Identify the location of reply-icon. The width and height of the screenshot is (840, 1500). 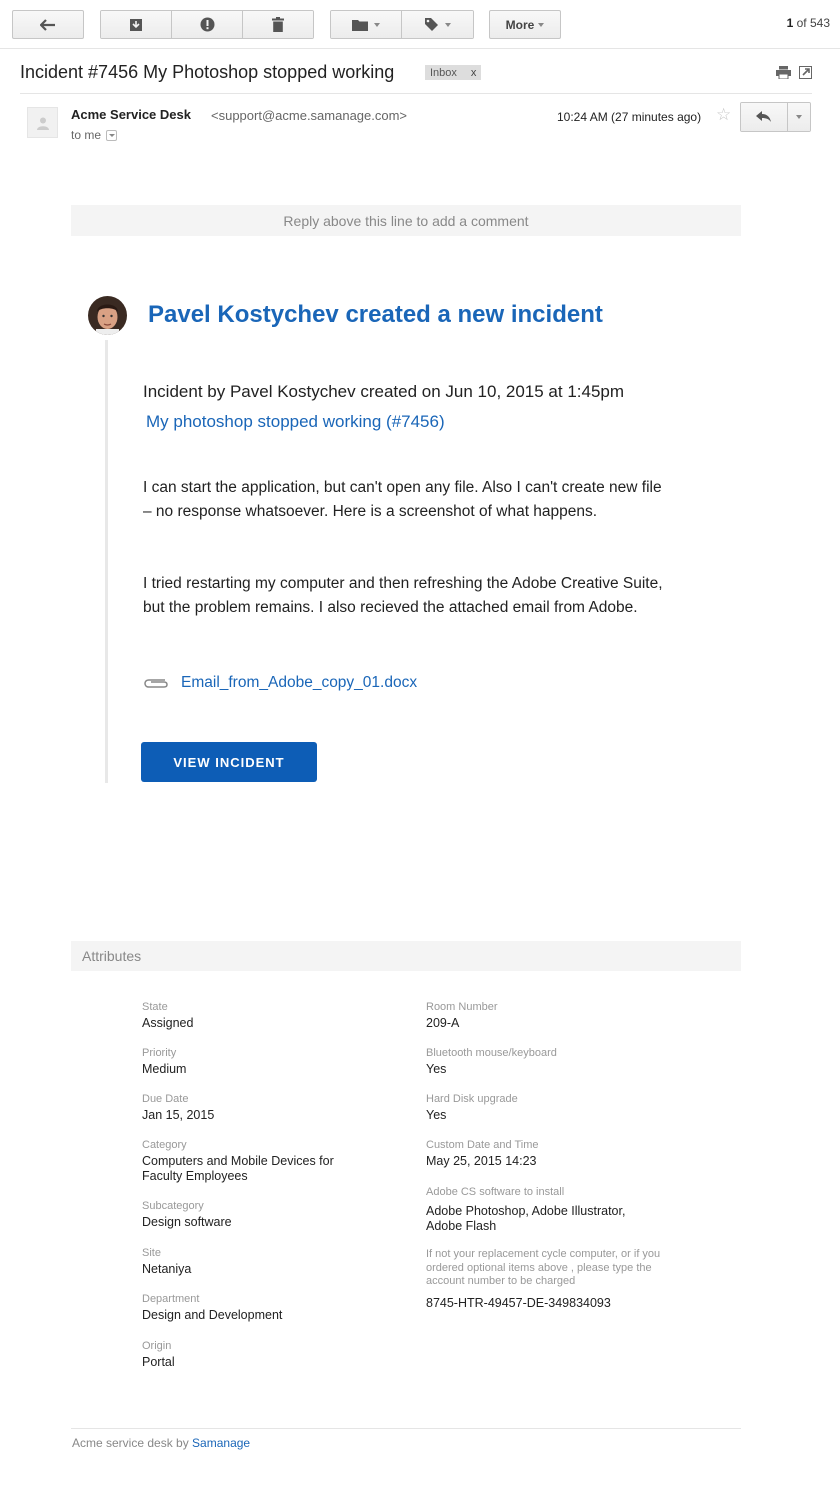
(764, 116).